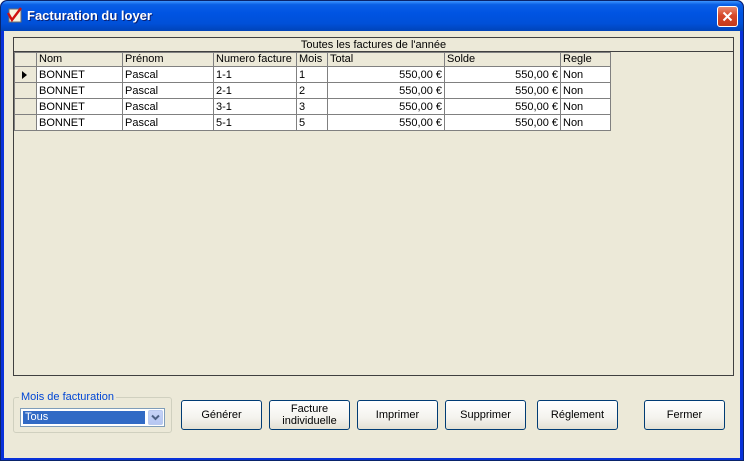 Image resolution: width=744 pixels, height=461 pixels. What do you see at coordinates (309, 409) in the screenshot?
I see `individual-invoice-label-line1: Facture` at bounding box center [309, 409].